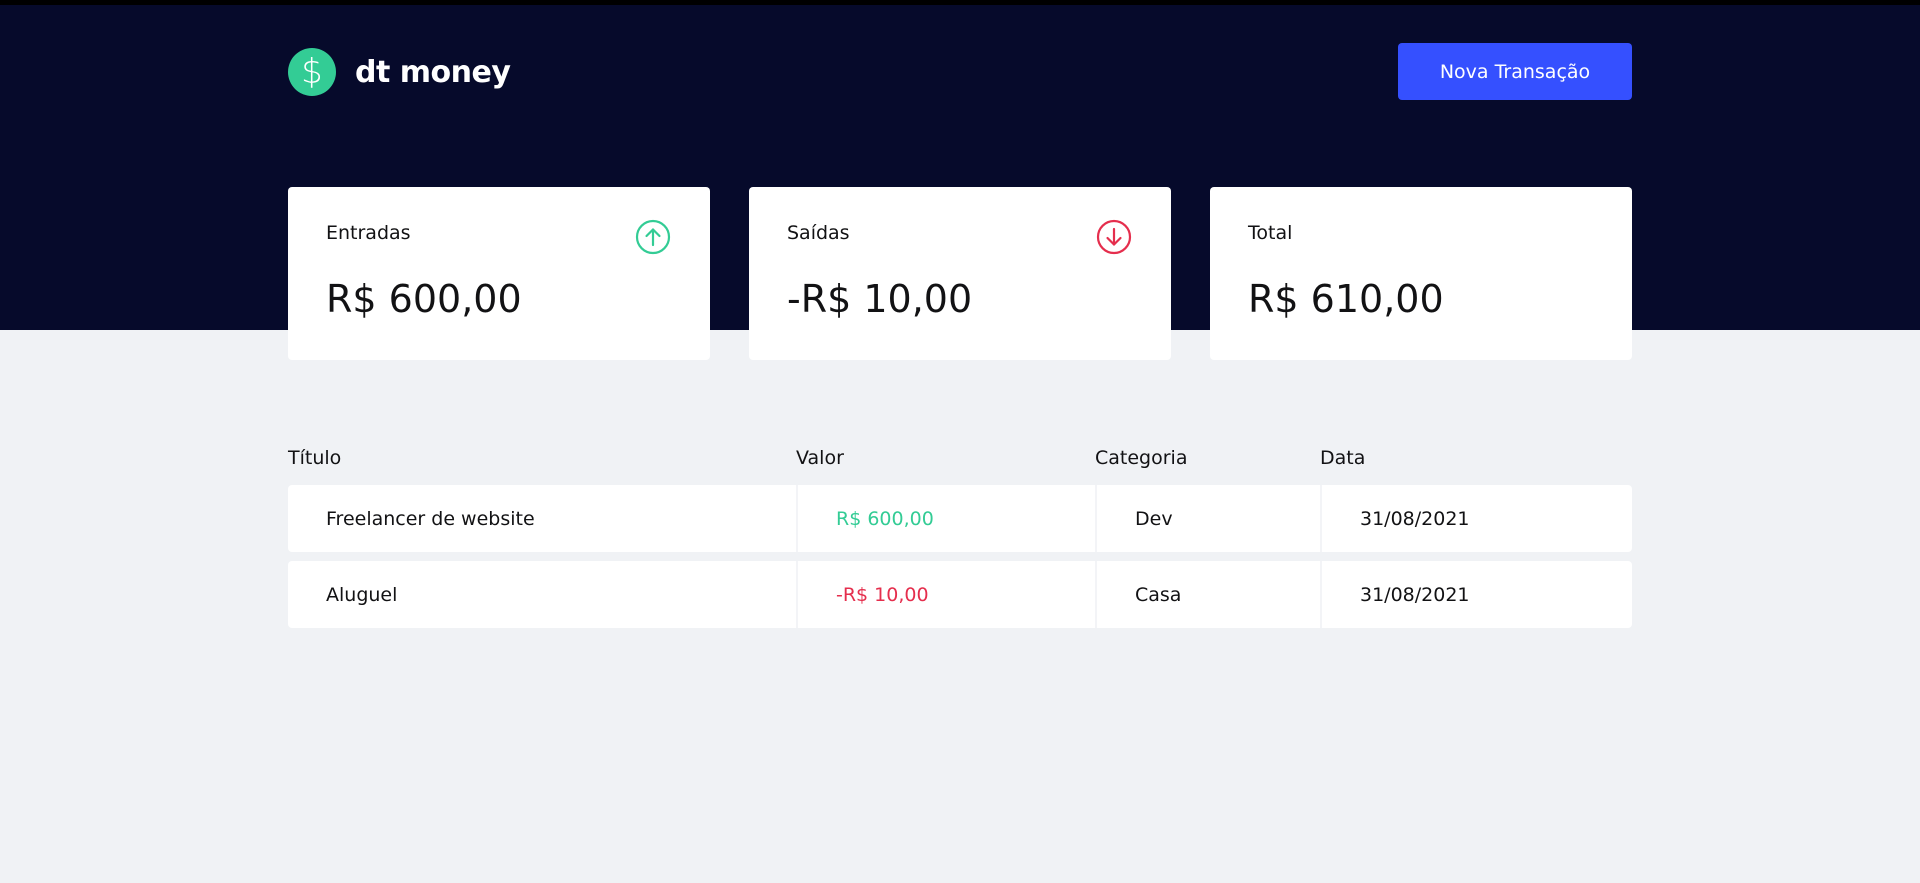 The height and width of the screenshot is (883, 1920). Describe the element at coordinates (945, 594) in the screenshot. I see `transaction-amount: -R$ 10,00` at that location.